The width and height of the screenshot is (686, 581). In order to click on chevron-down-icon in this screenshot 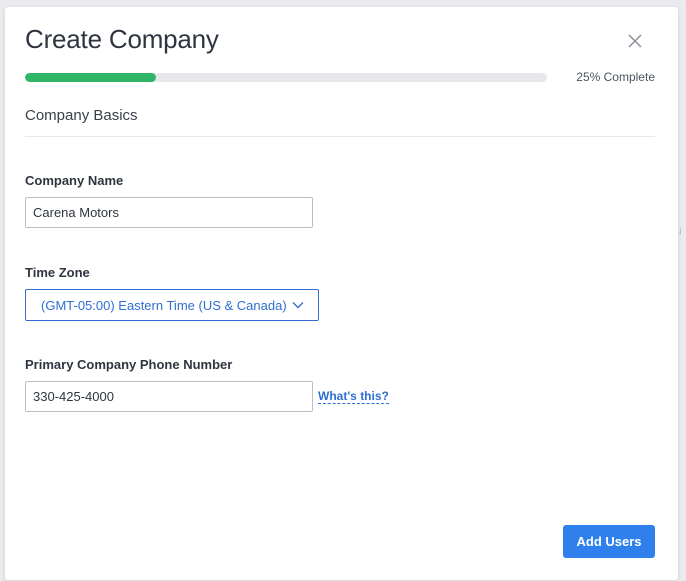, I will do `click(298, 305)`.